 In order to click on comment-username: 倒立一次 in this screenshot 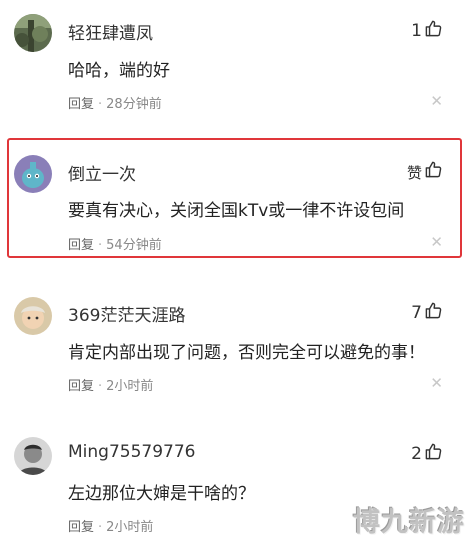, I will do `click(102, 172)`.